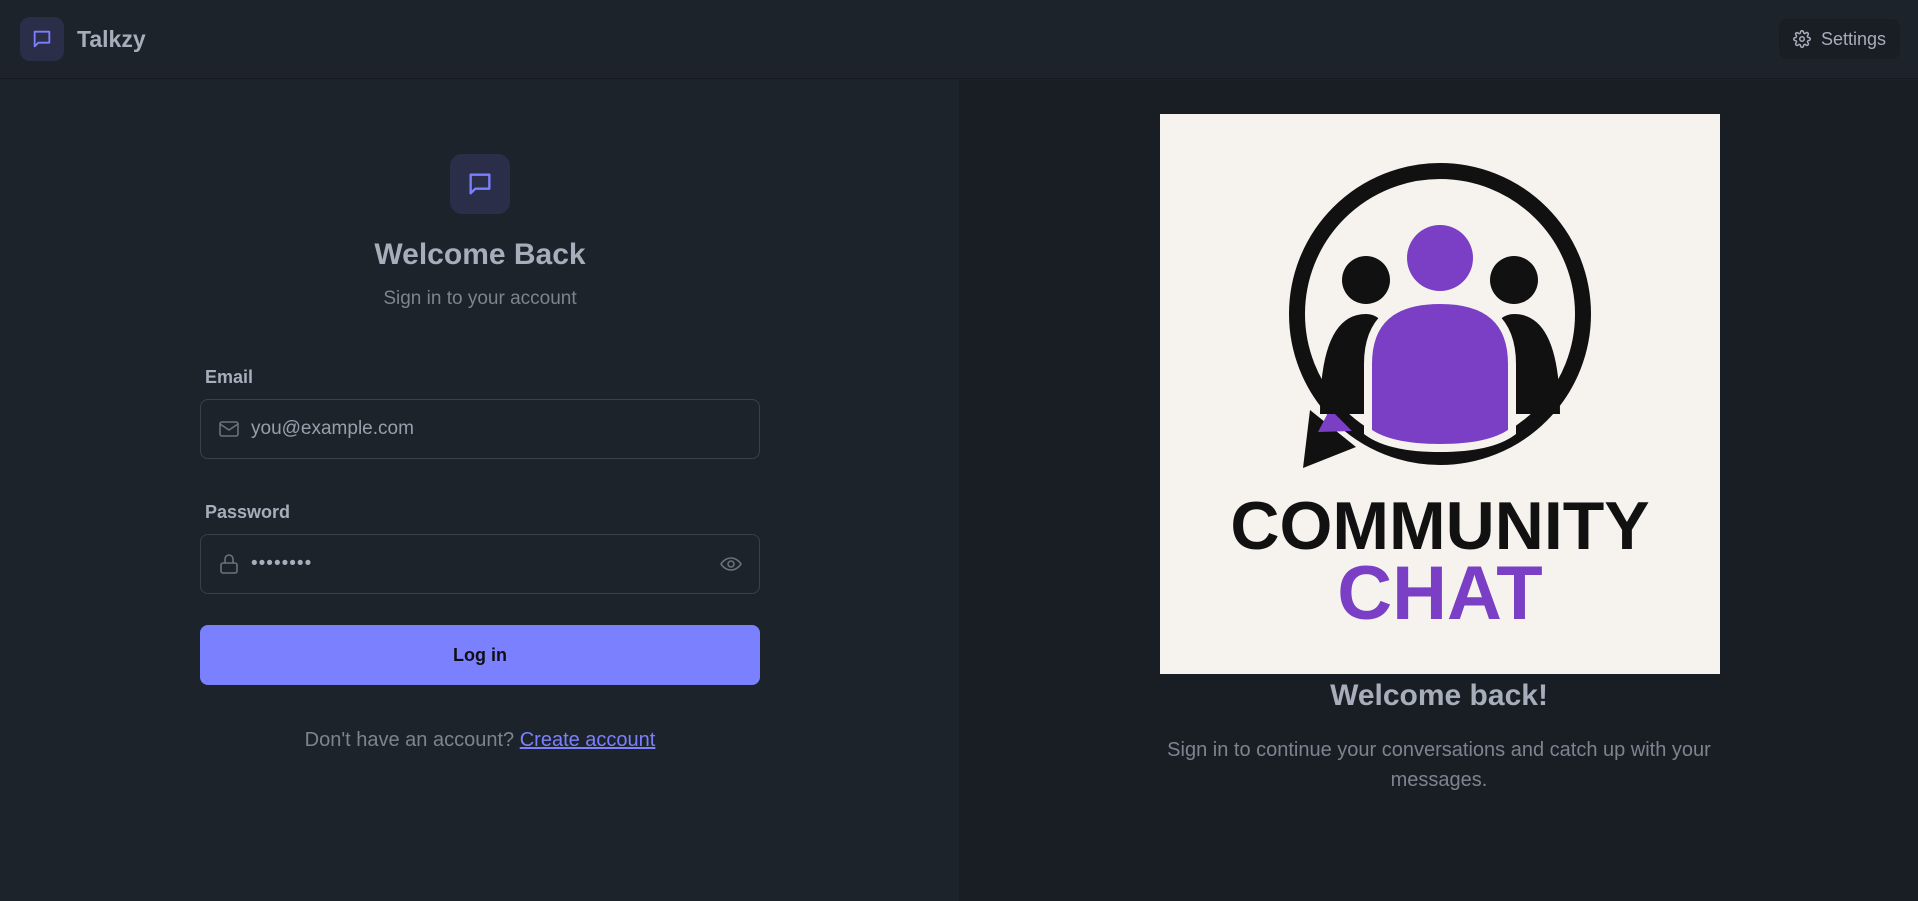  Describe the element at coordinates (480, 254) in the screenshot. I see `login-title: Welcome Back` at that location.